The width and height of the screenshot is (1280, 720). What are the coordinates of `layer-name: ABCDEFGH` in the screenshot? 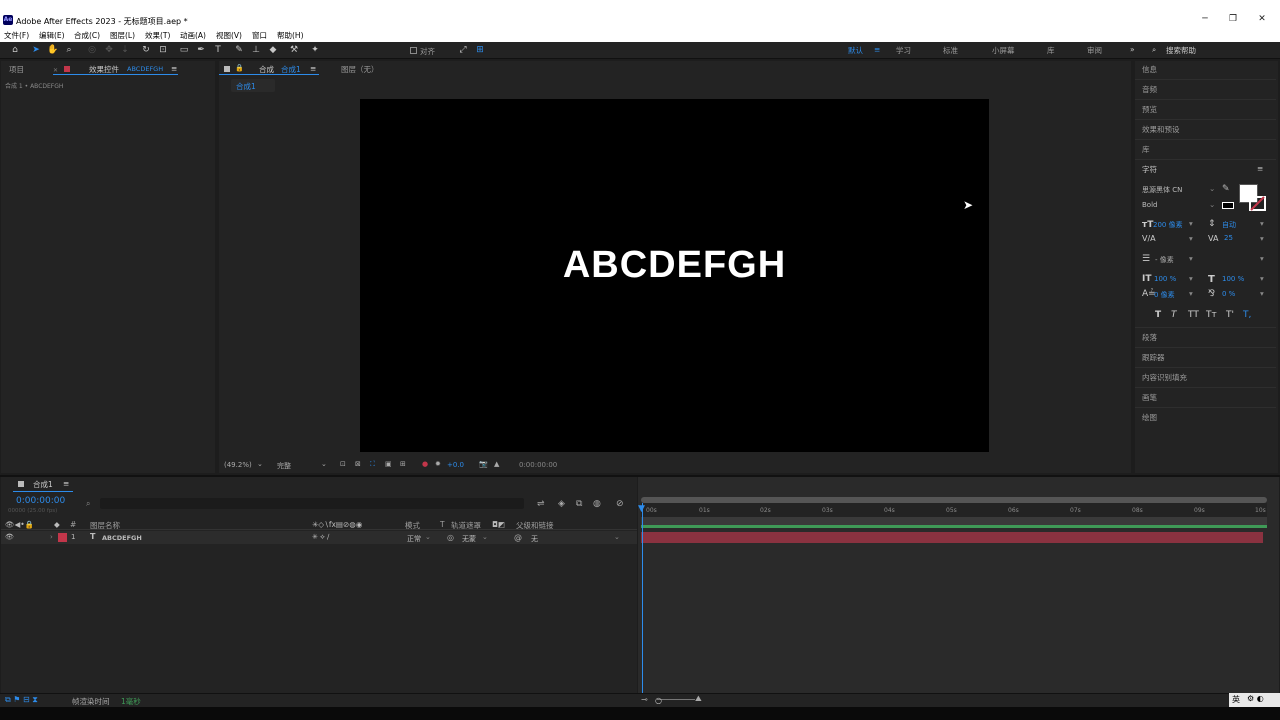 It's located at (122, 538).